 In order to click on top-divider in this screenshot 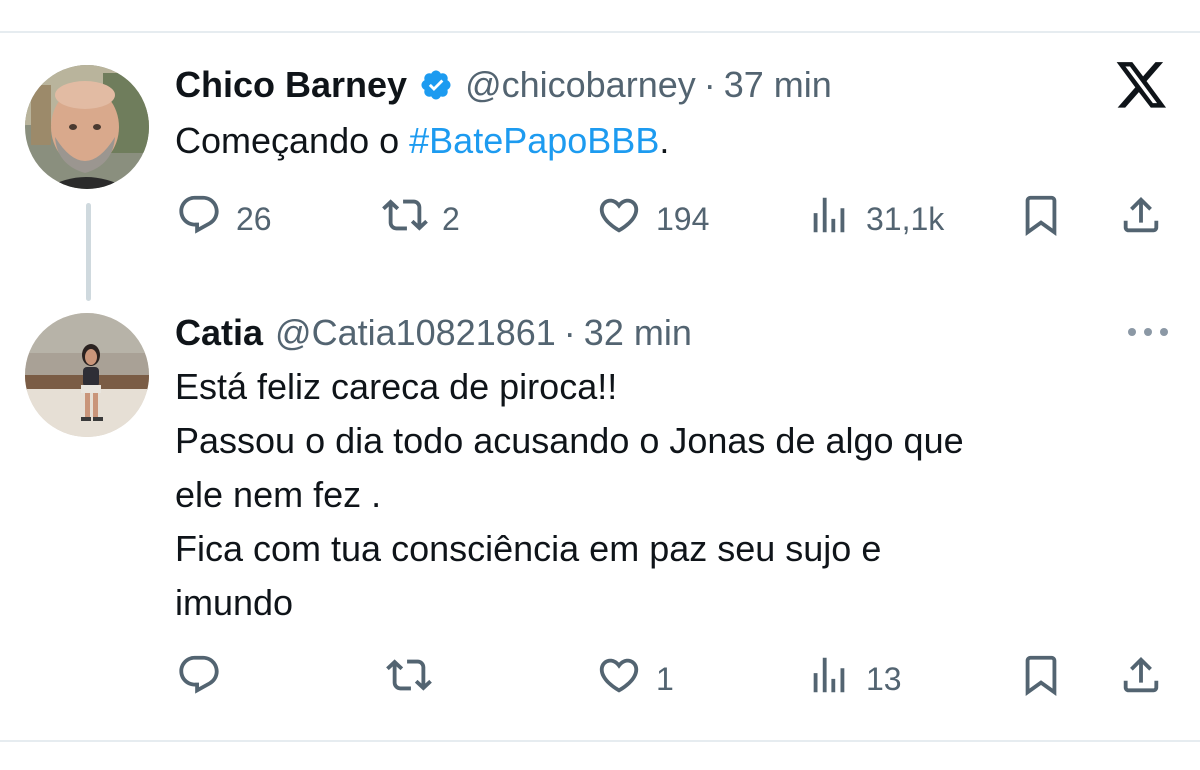, I will do `click(600, 32)`.